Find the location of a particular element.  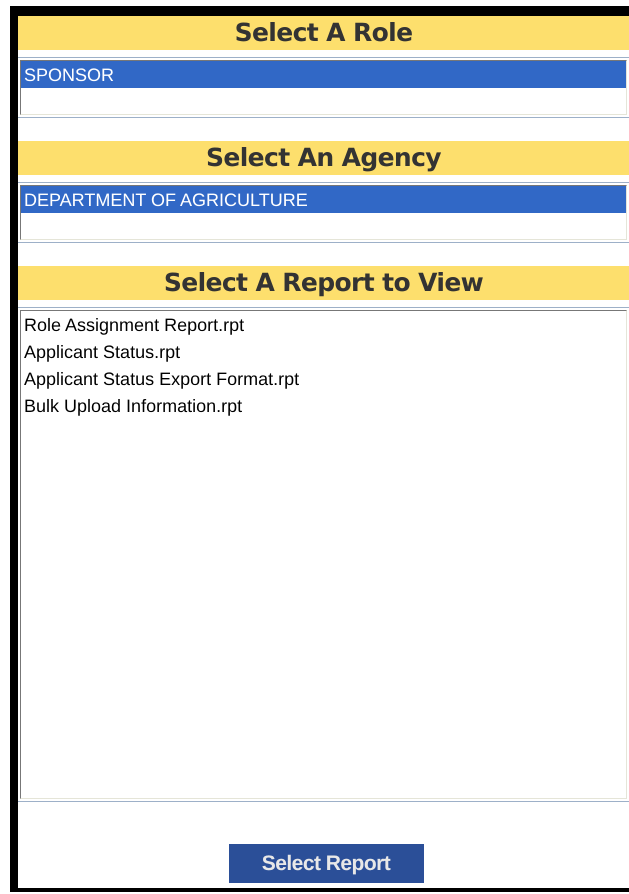

select-report-button: Select Report is located at coordinates (326, 863).